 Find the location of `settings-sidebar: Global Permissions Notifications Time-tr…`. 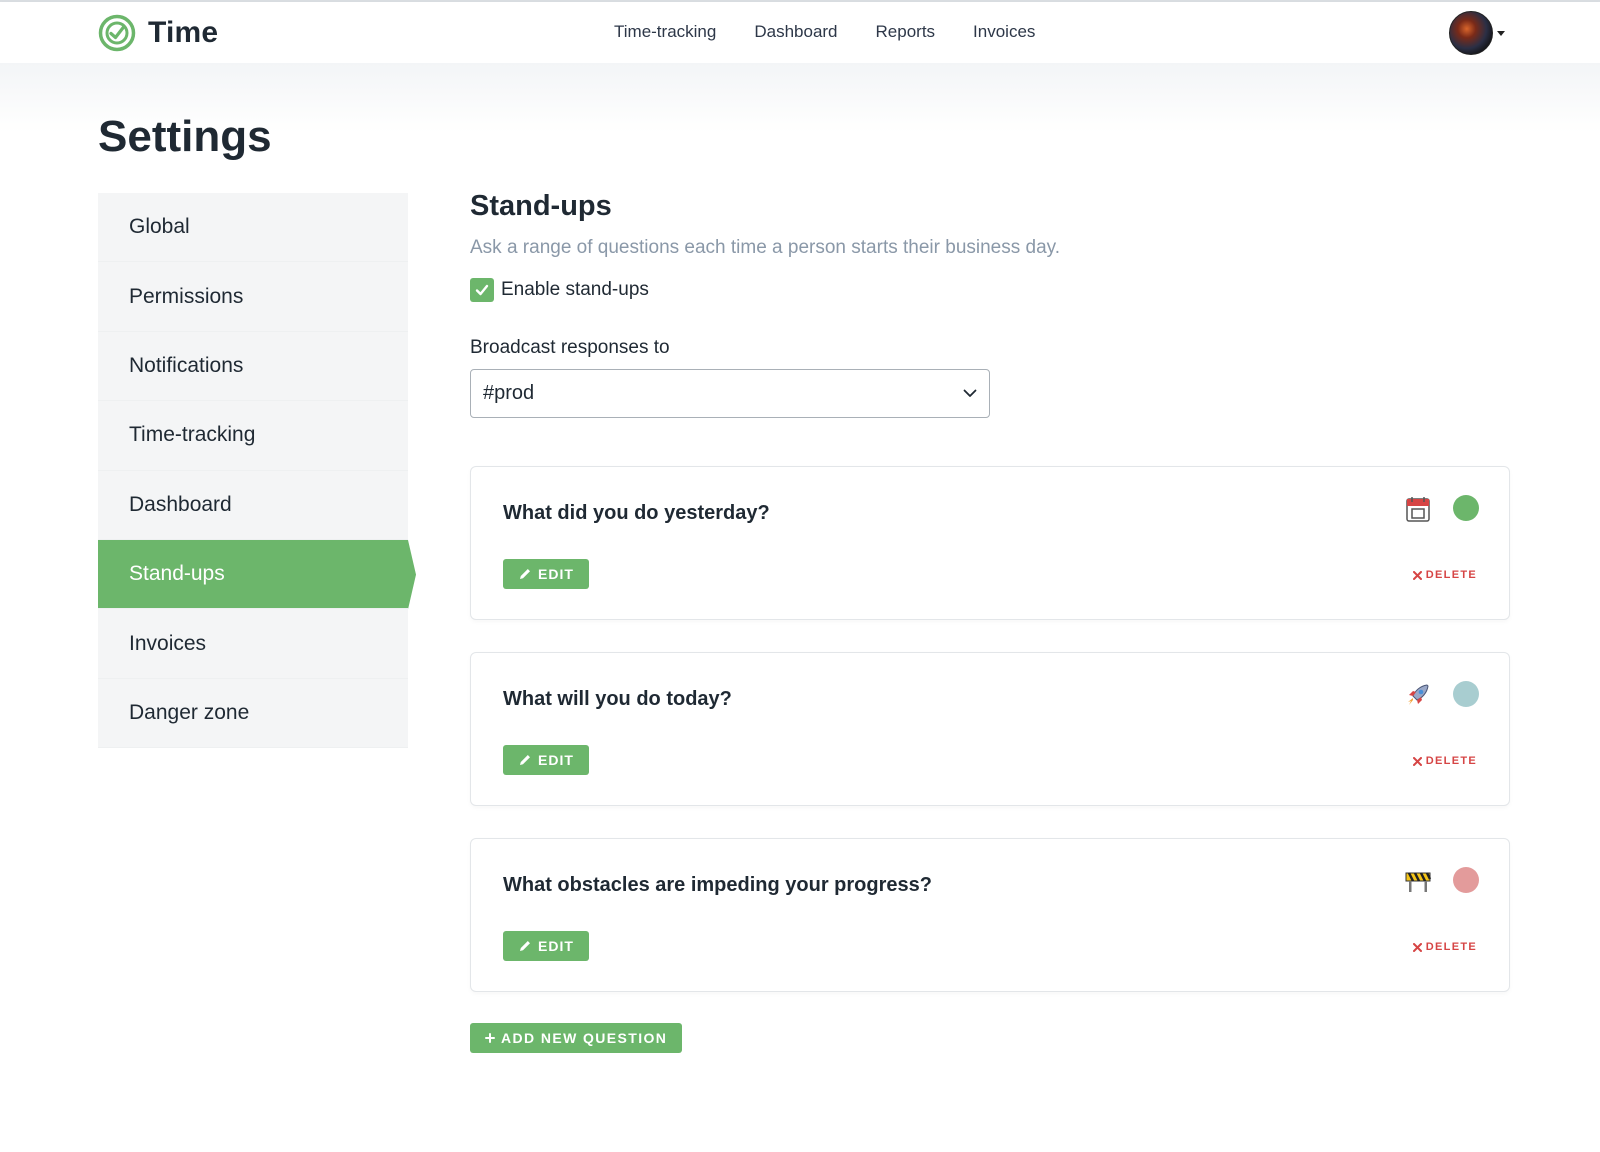

settings-sidebar: Global Permissions Notifications Time-tr… is located at coordinates (257, 471).